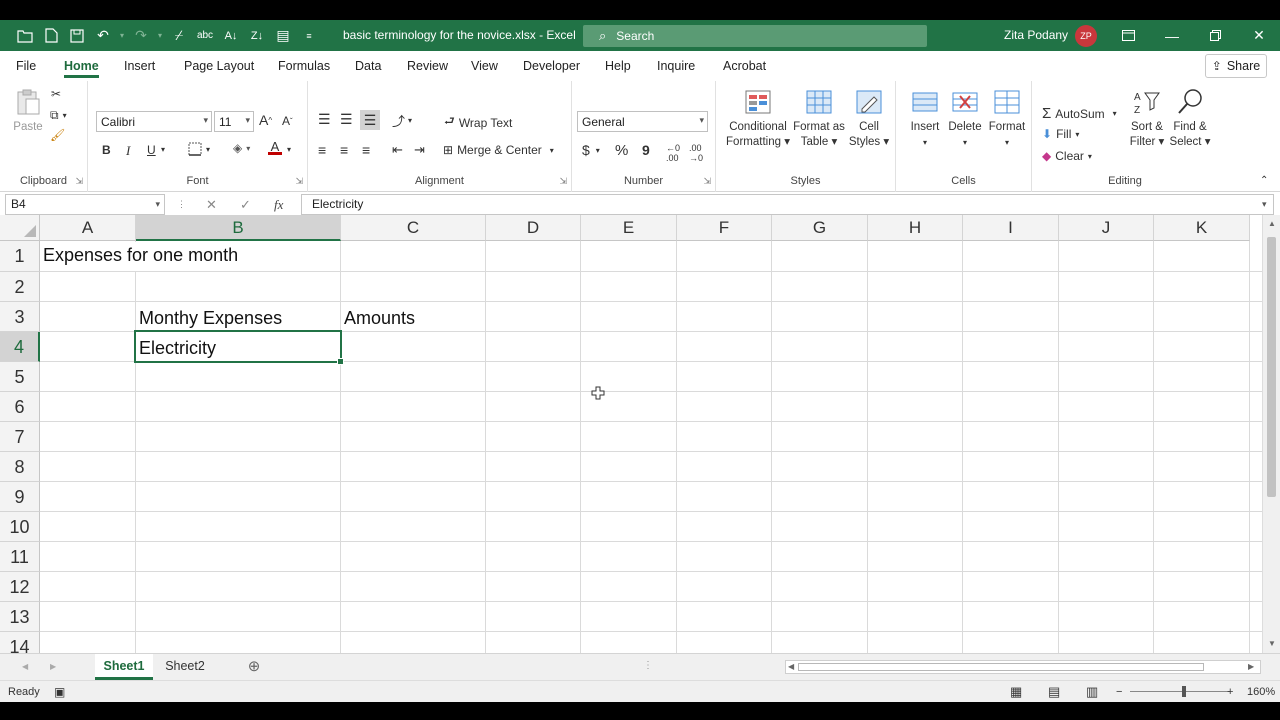 This screenshot has width=1280, height=720. Describe the element at coordinates (744, 66) in the screenshot. I see `tab-acrobat: Acrobat` at that location.